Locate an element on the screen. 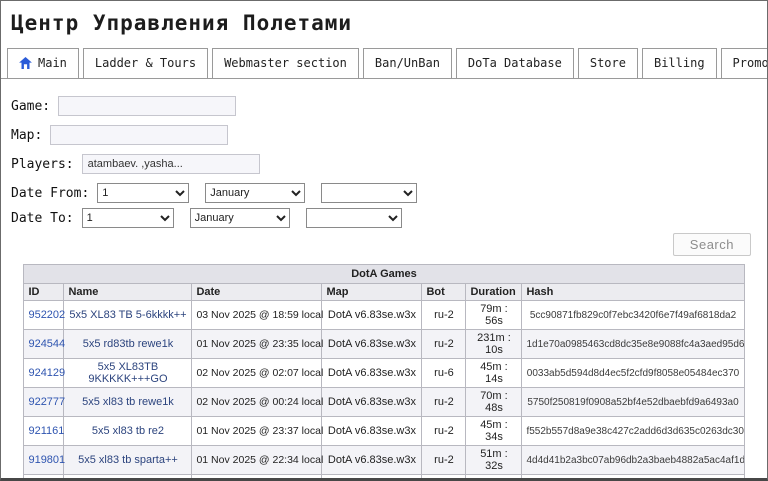  column-header: Hash is located at coordinates (633, 292).